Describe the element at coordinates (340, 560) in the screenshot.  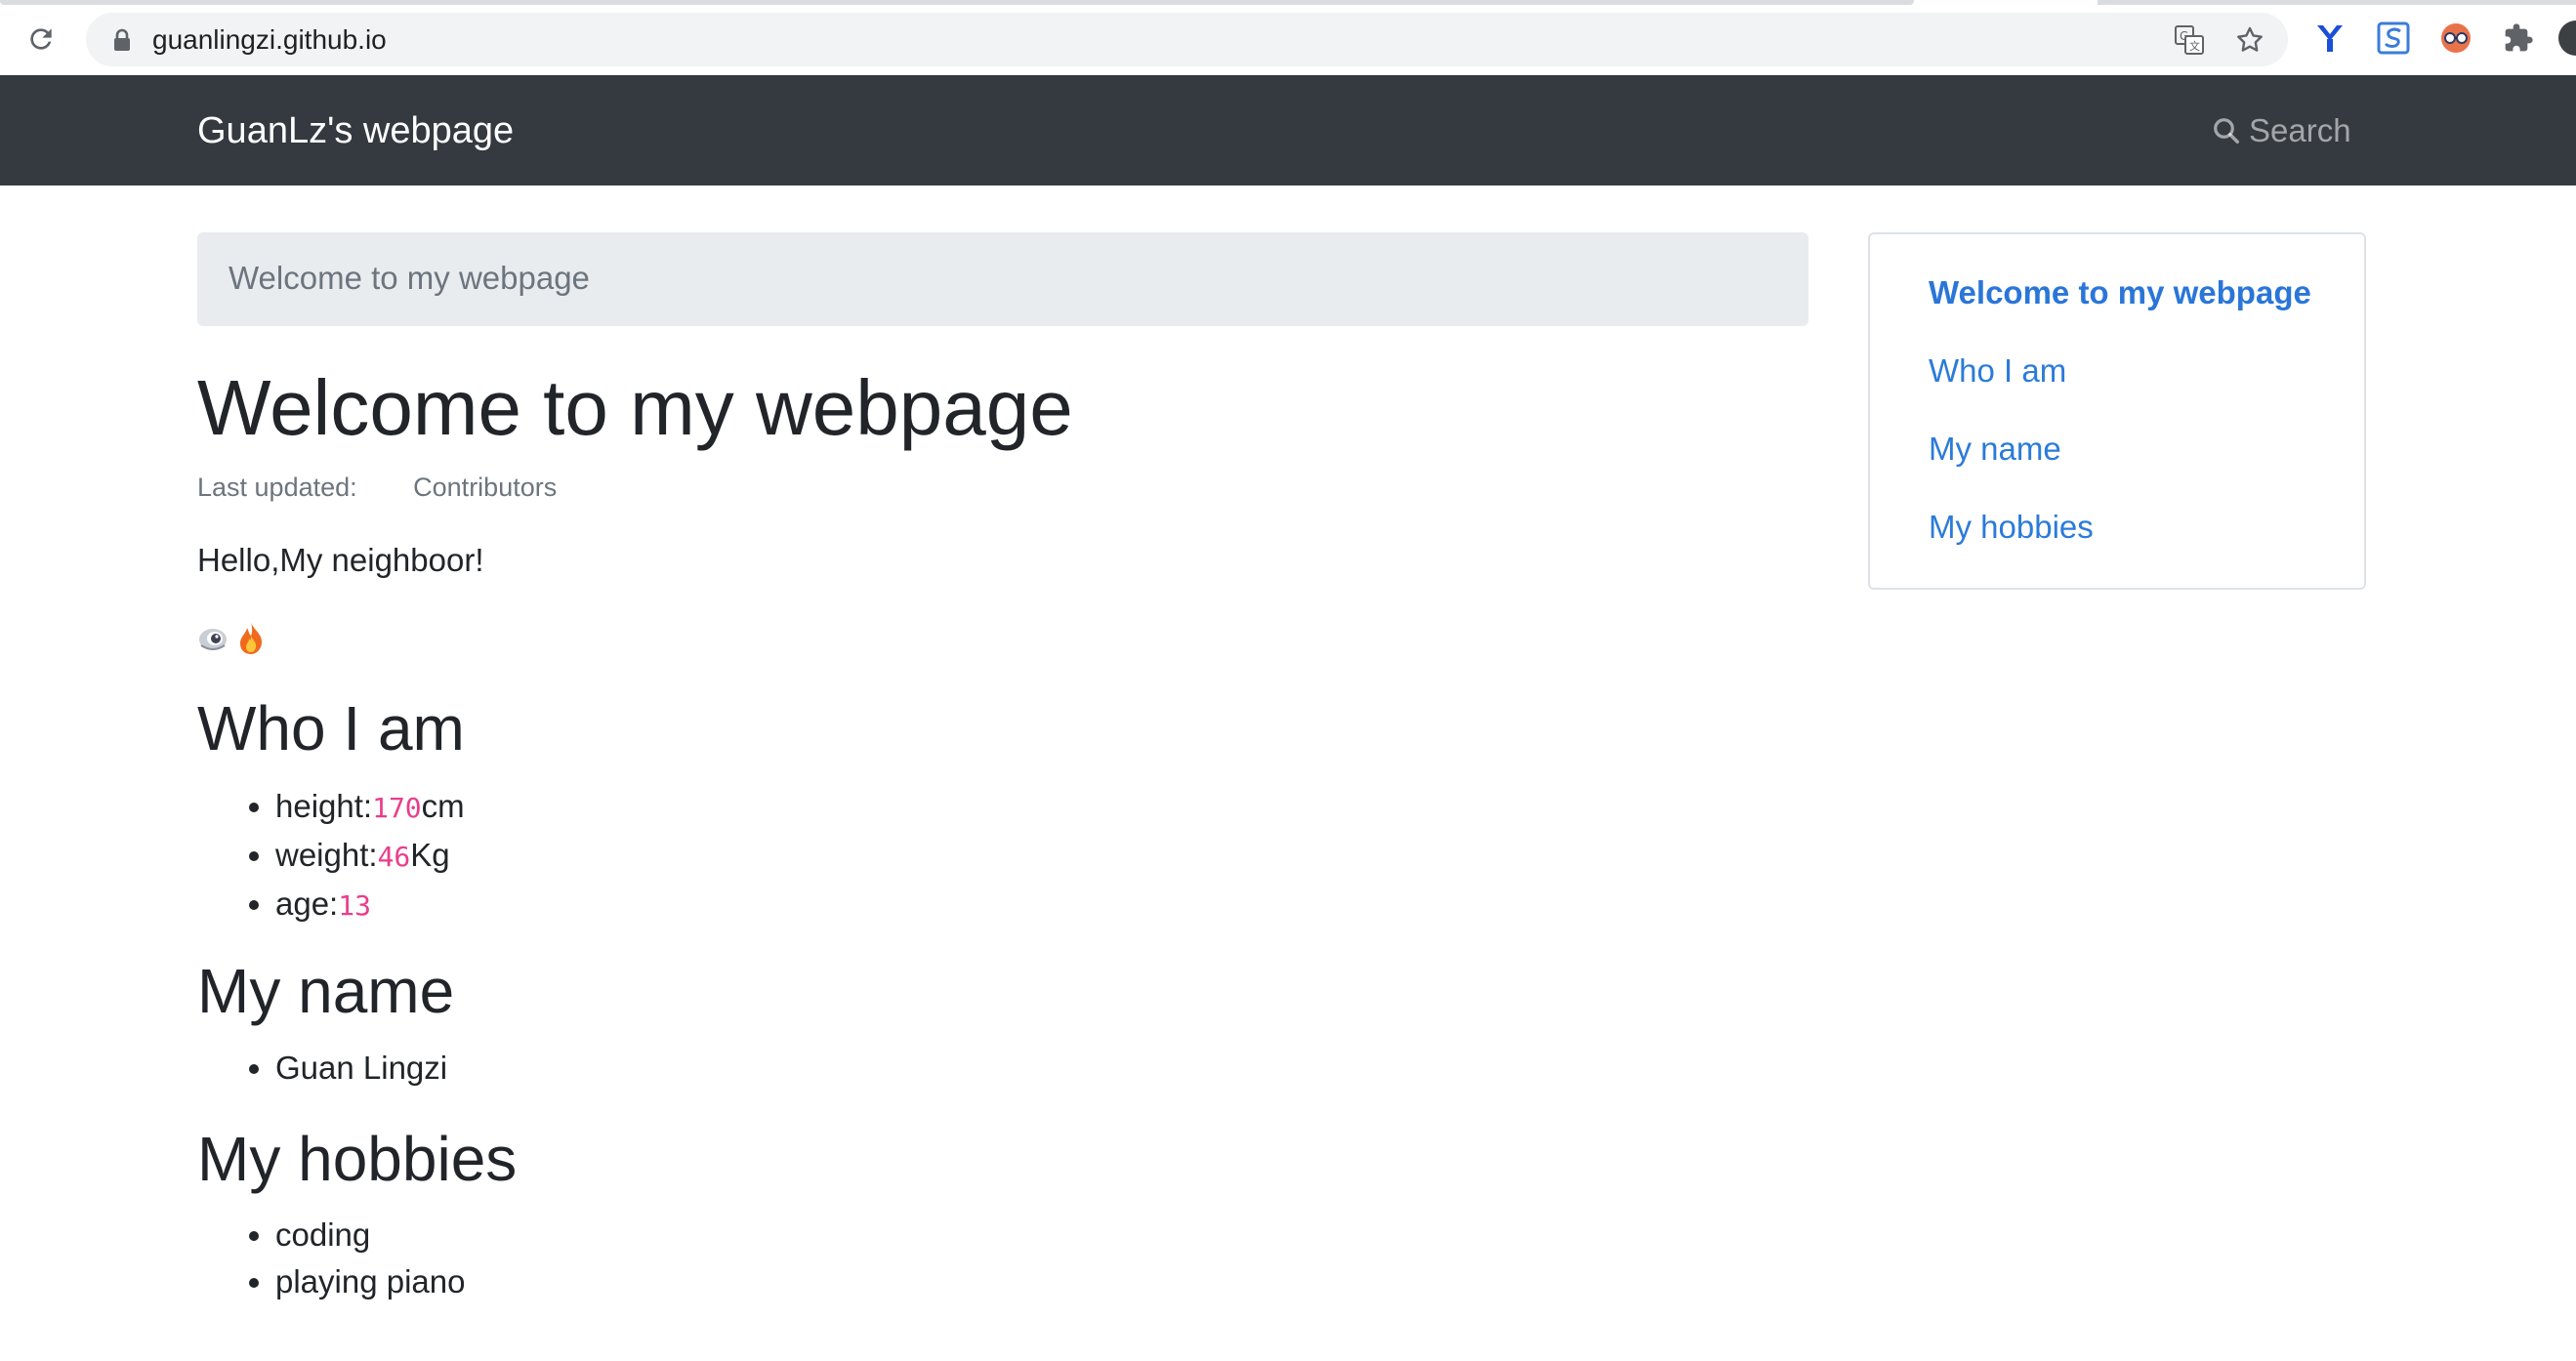
I see `greeting-text: Hello,My neighboor!` at that location.